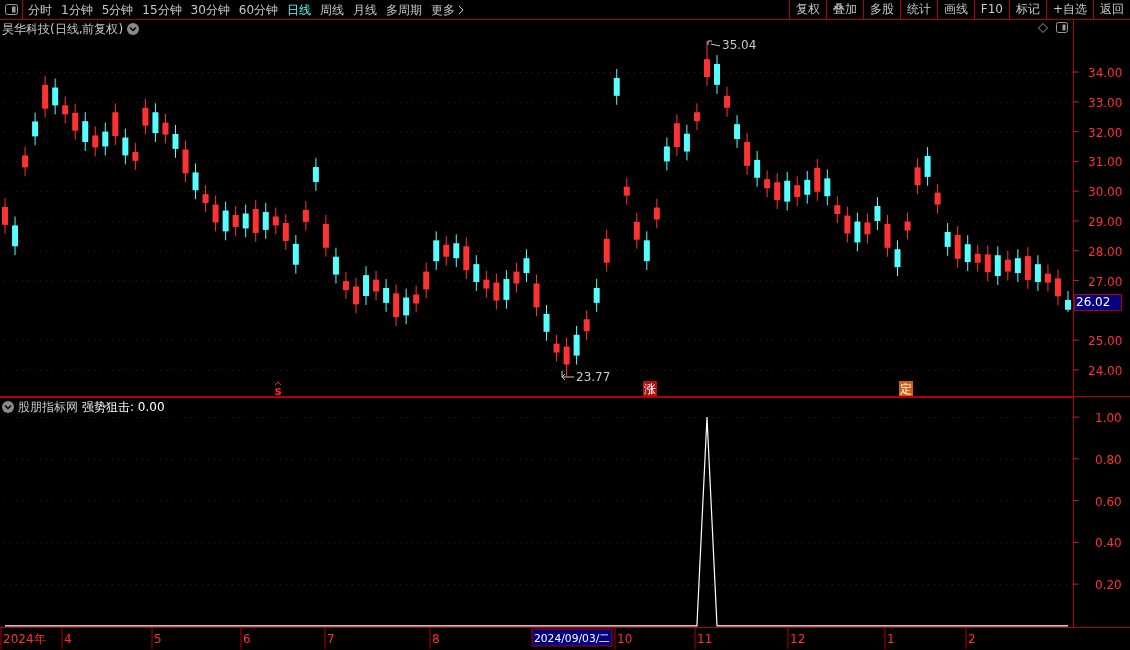  What do you see at coordinates (1069, 9) in the screenshot?
I see `toolbar-button: +自选` at bounding box center [1069, 9].